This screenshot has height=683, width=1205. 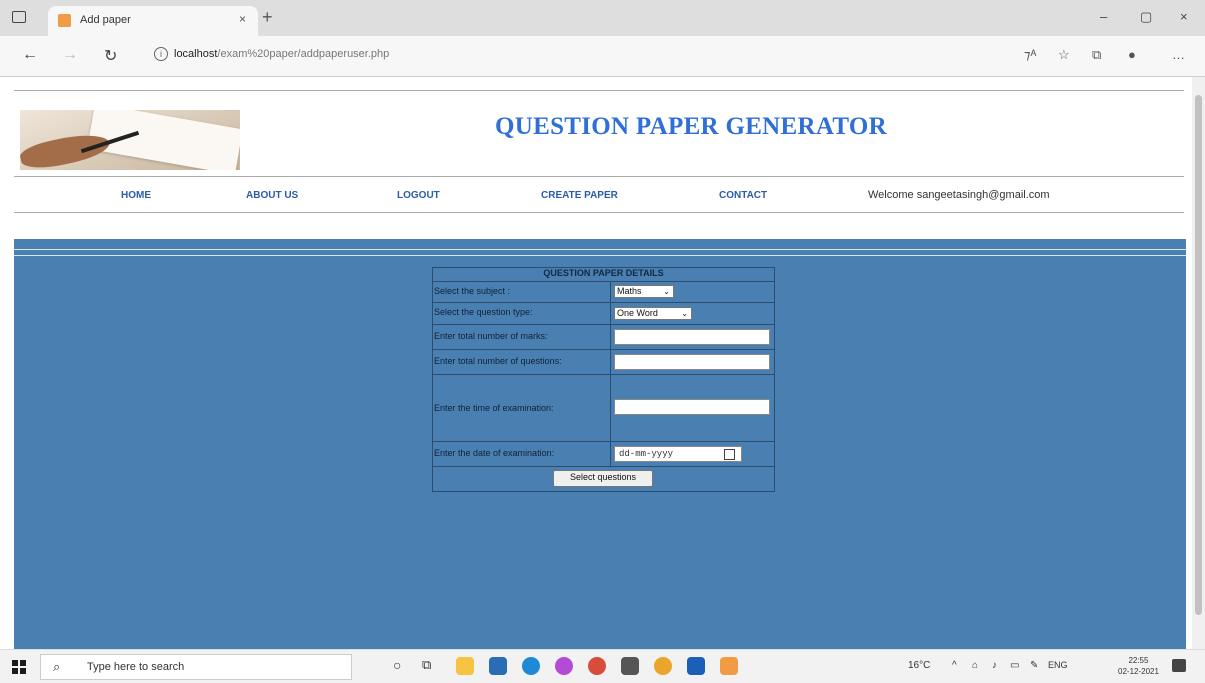 I want to click on date-input: dd-mm-yyyy, so click(x=678, y=454).